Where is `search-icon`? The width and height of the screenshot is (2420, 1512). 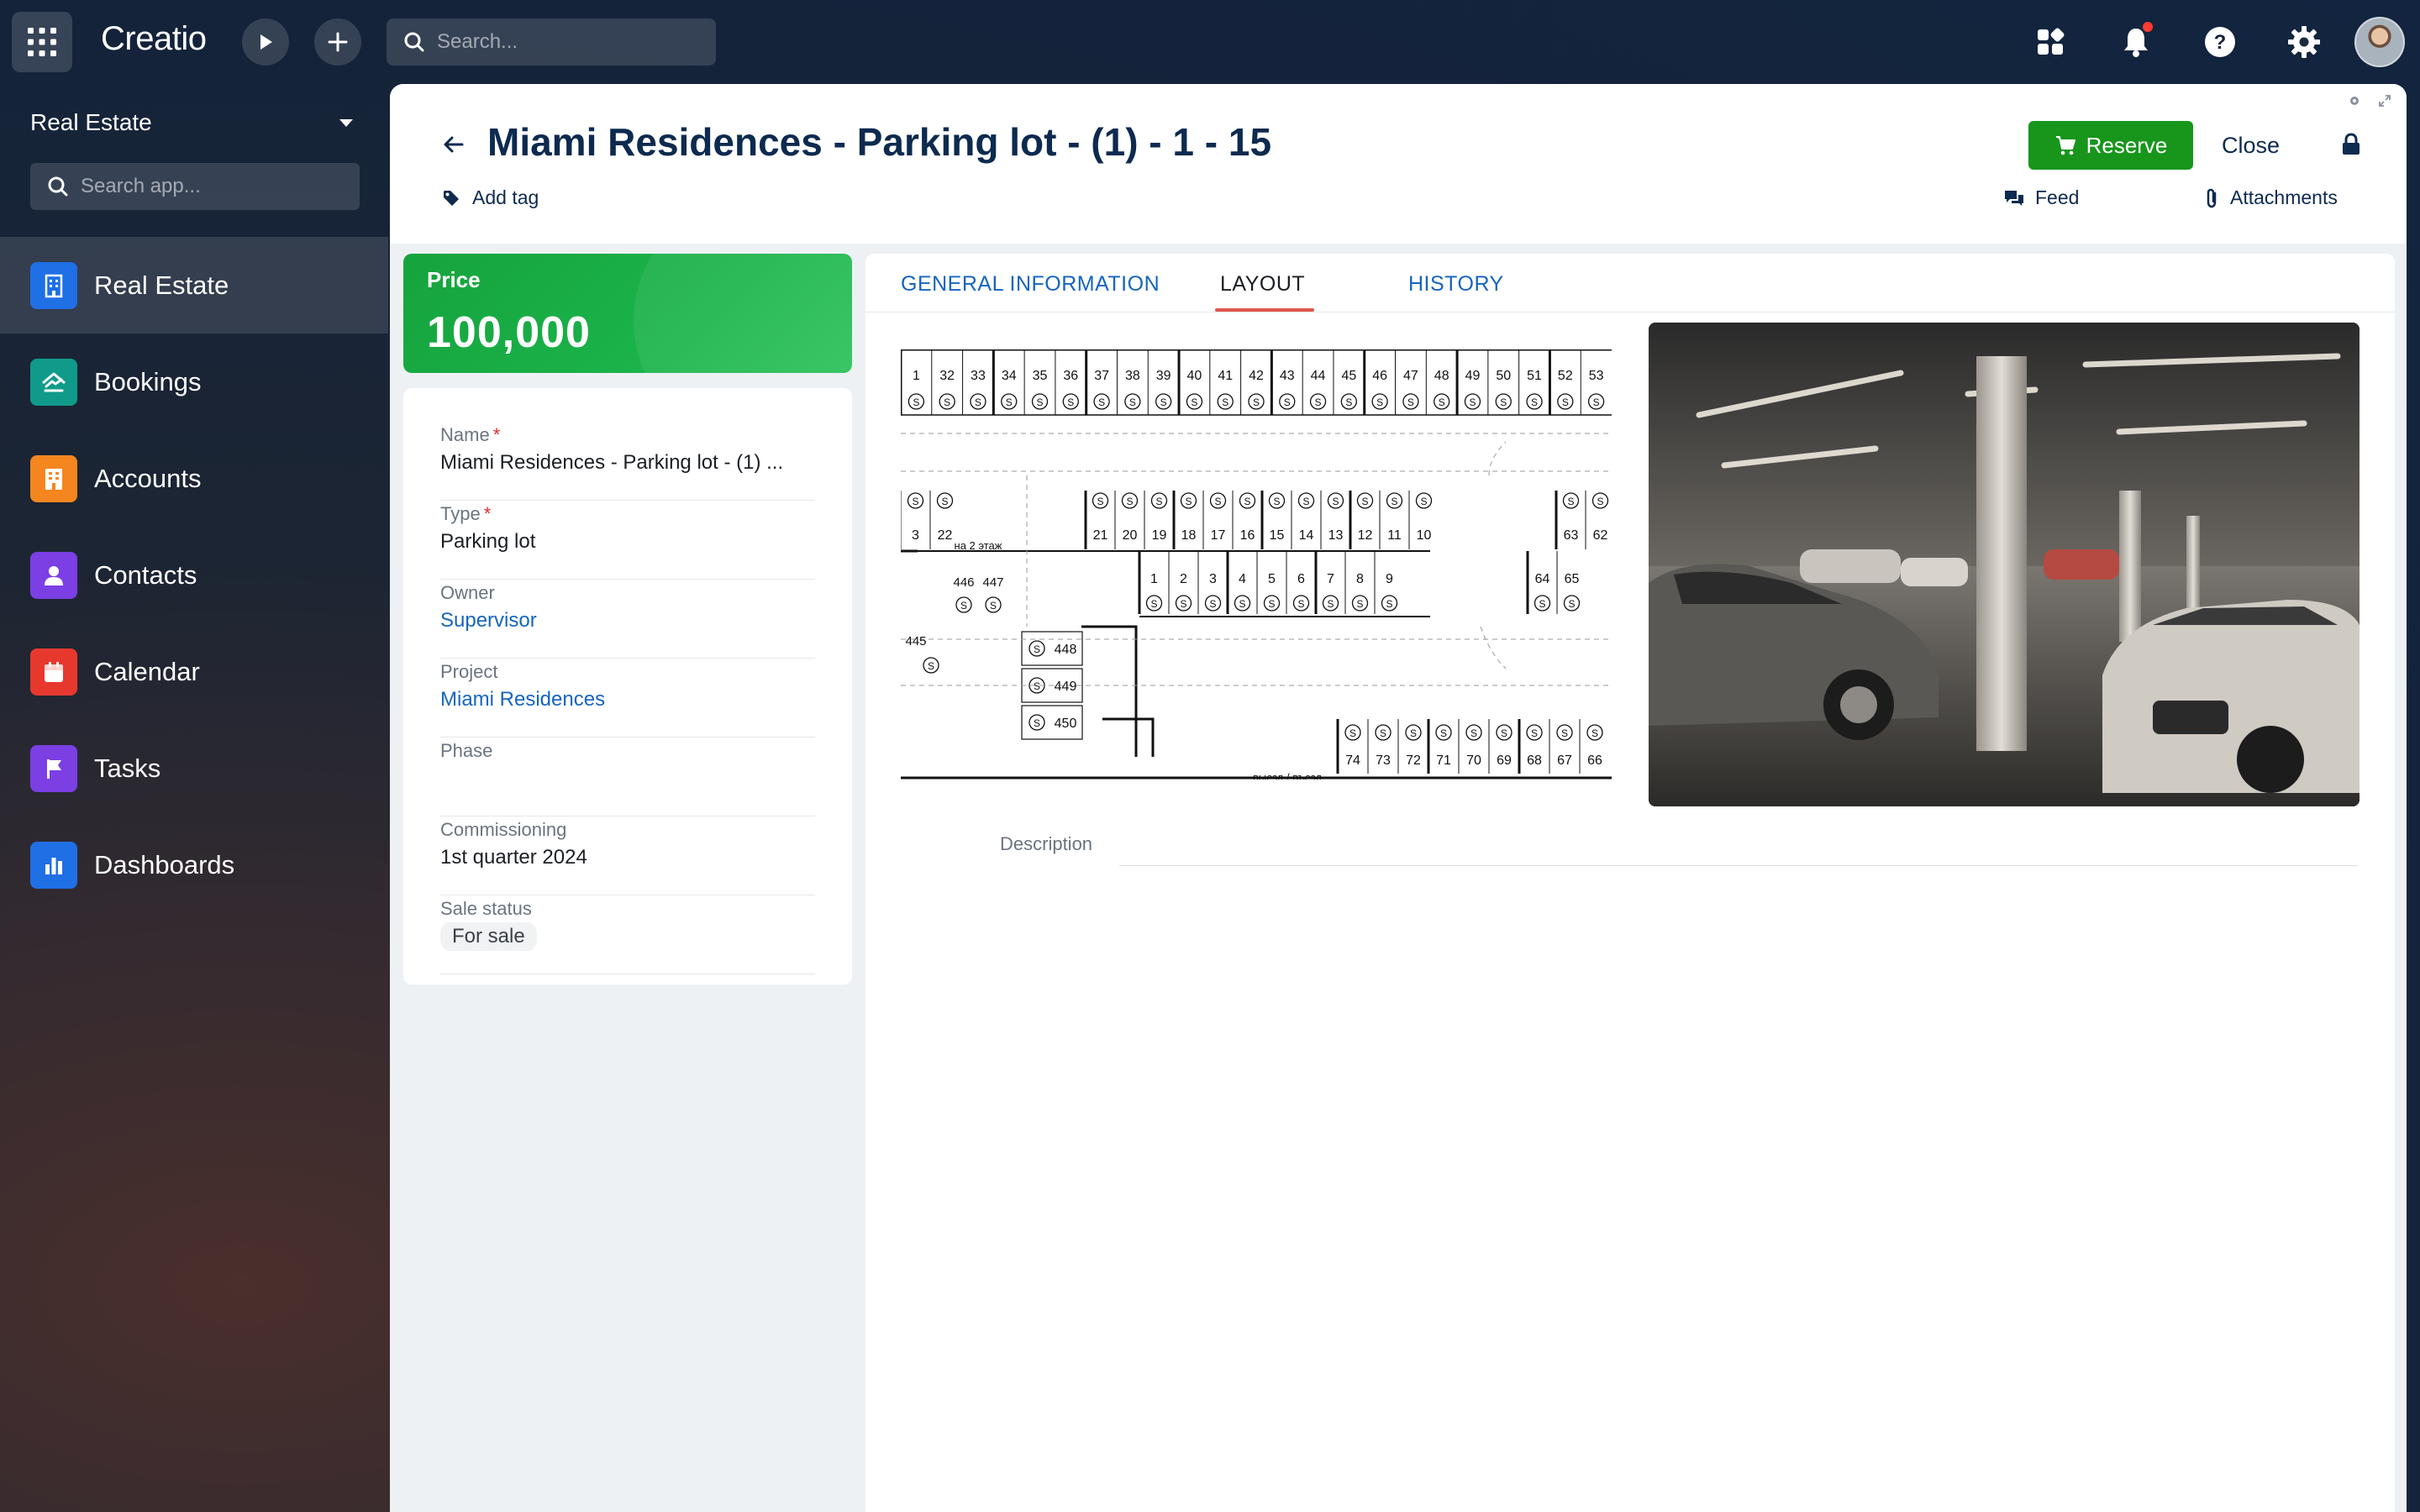 search-icon is located at coordinates (58, 186).